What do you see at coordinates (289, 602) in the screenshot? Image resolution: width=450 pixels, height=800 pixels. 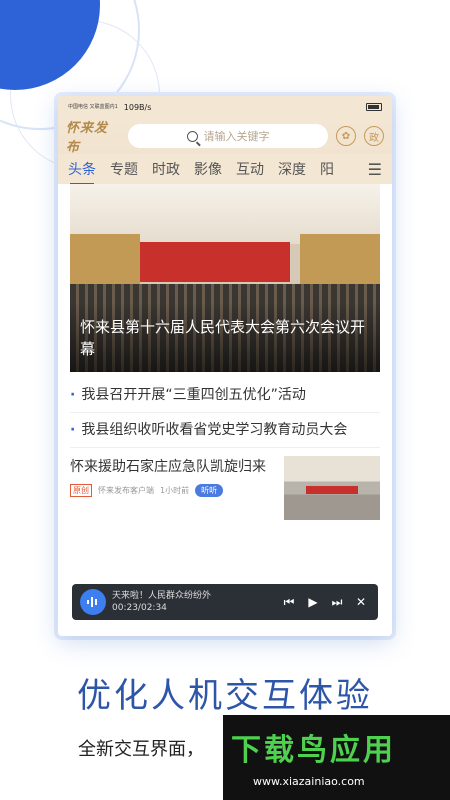 I see `previous-icon: ⏮` at bounding box center [289, 602].